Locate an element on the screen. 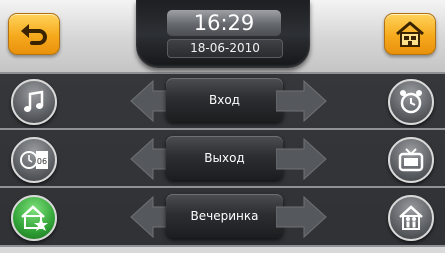  music-button is located at coordinates (34, 102).